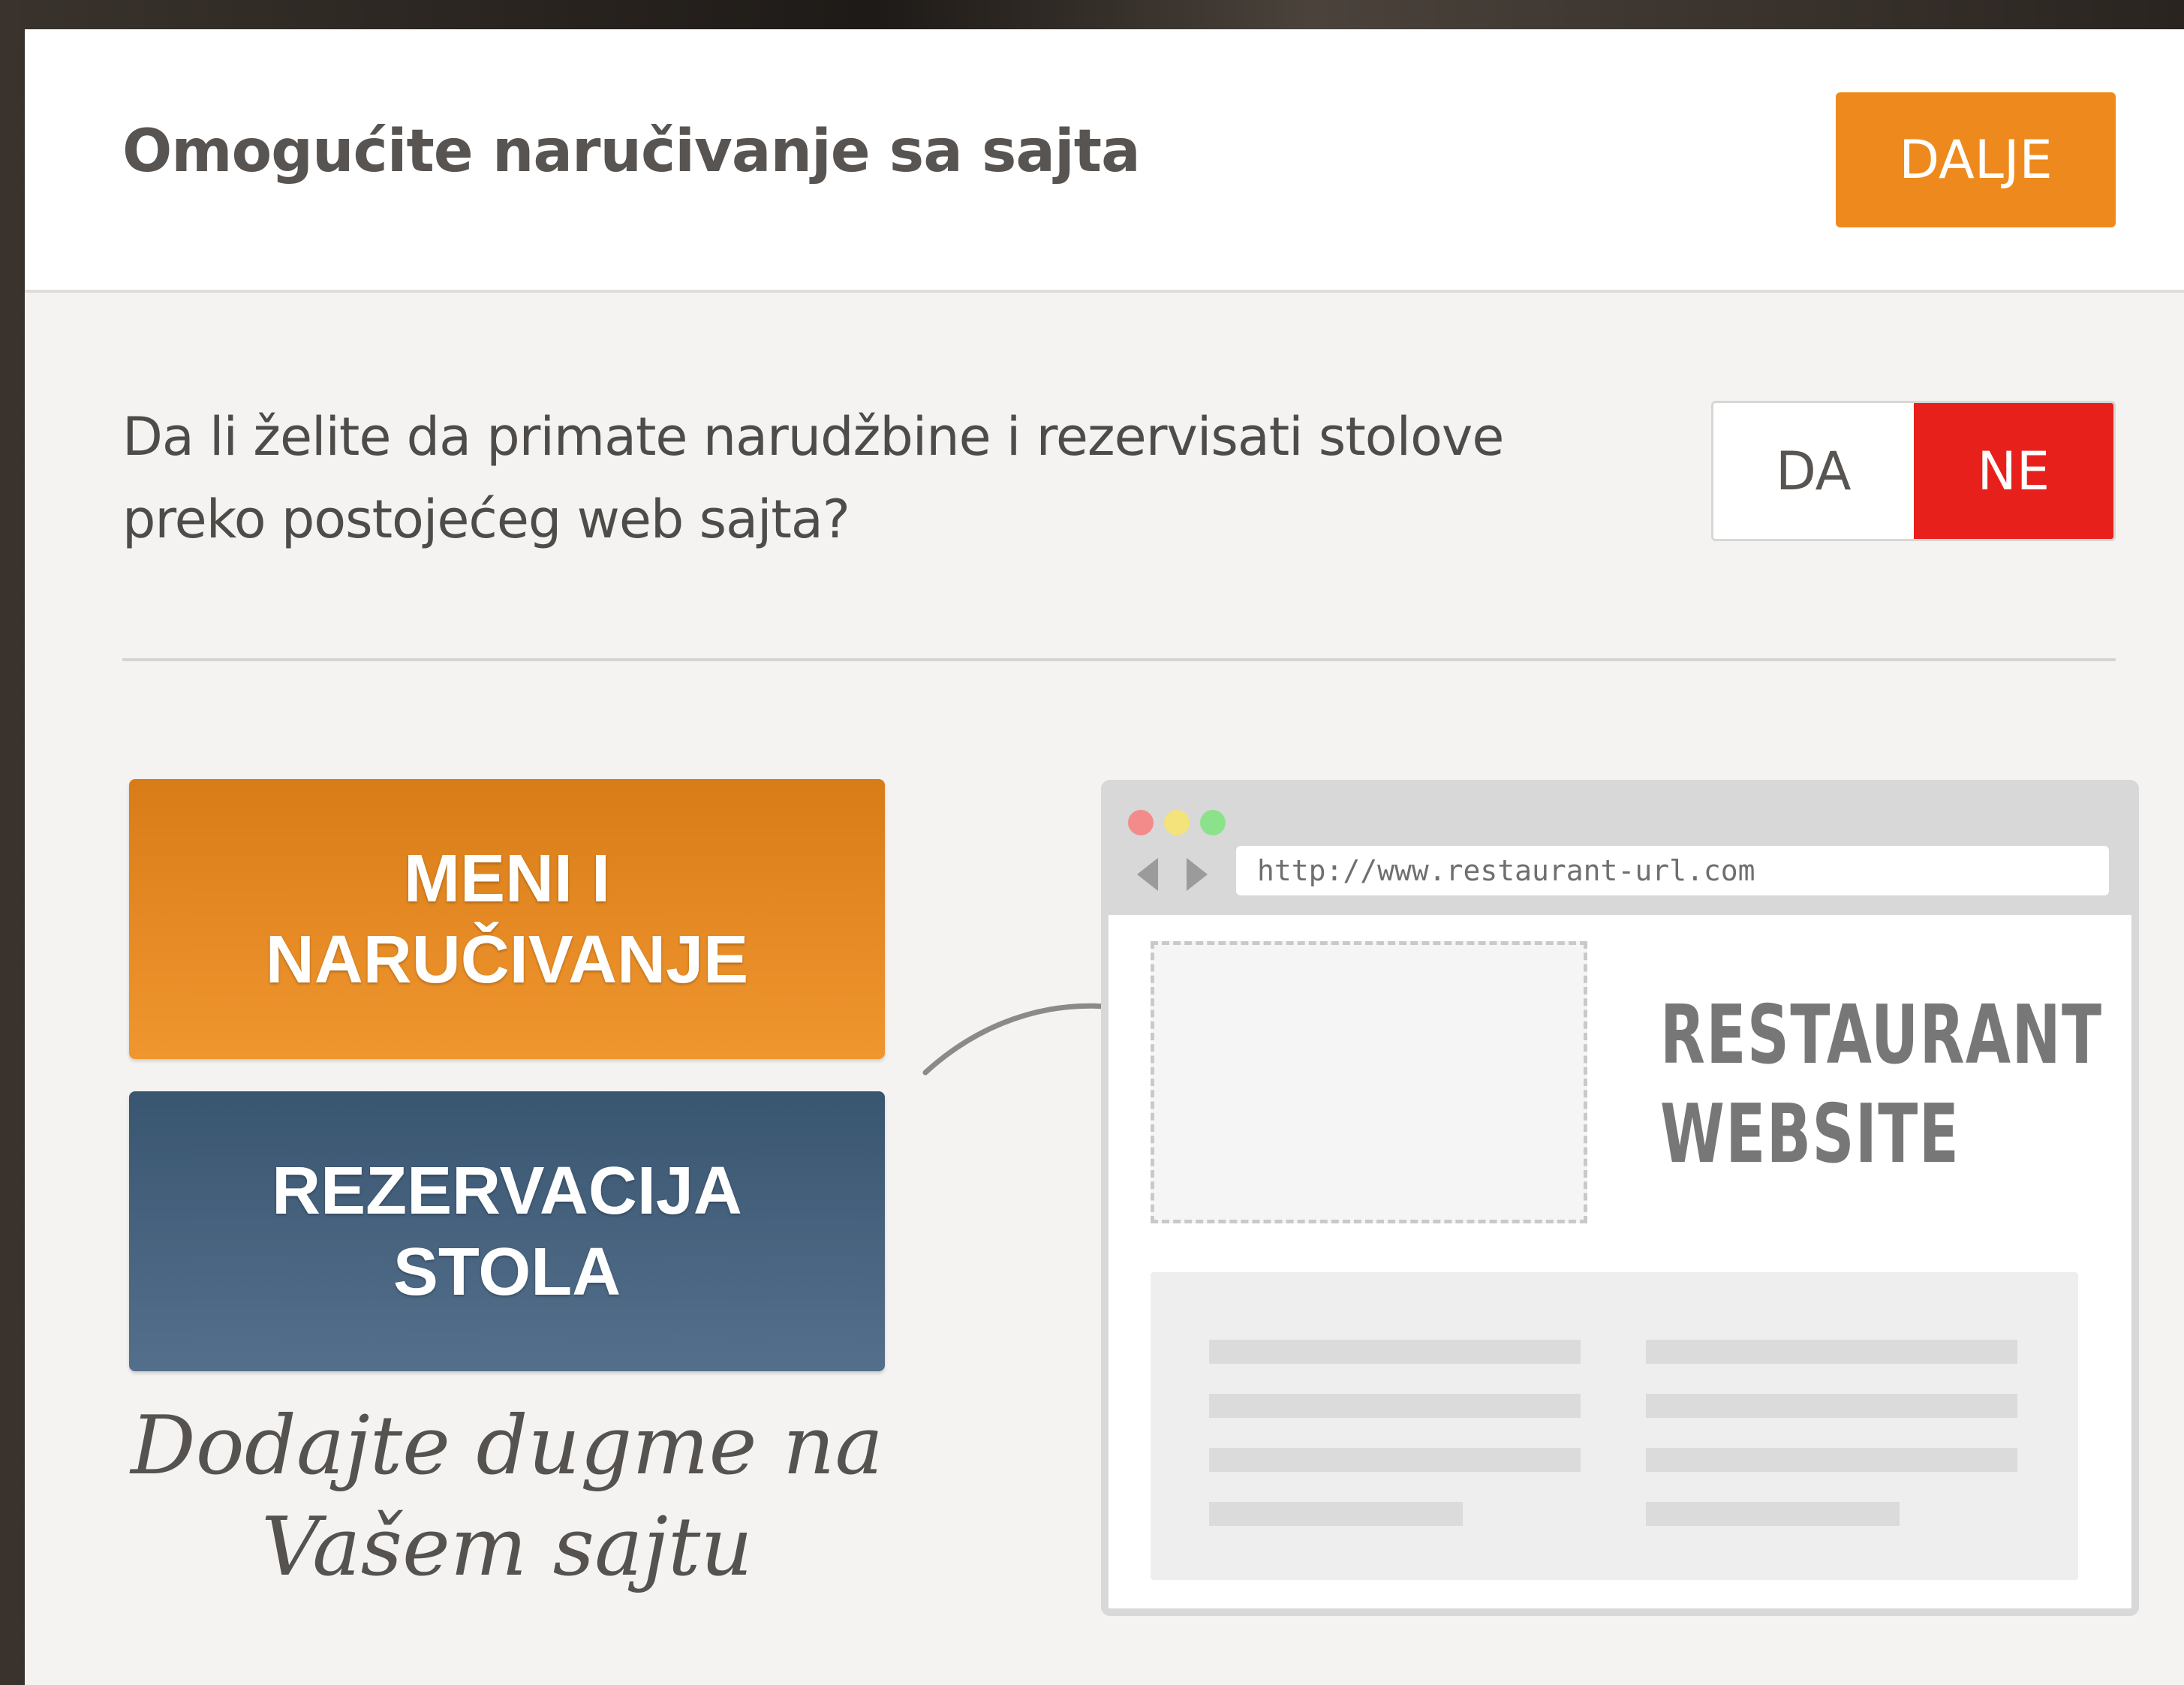 The height and width of the screenshot is (1685, 2184). What do you see at coordinates (507, 919) in the screenshot?
I see `menu-ordering-button-preview: MENI I NARUČIVANJE` at bounding box center [507, 919].